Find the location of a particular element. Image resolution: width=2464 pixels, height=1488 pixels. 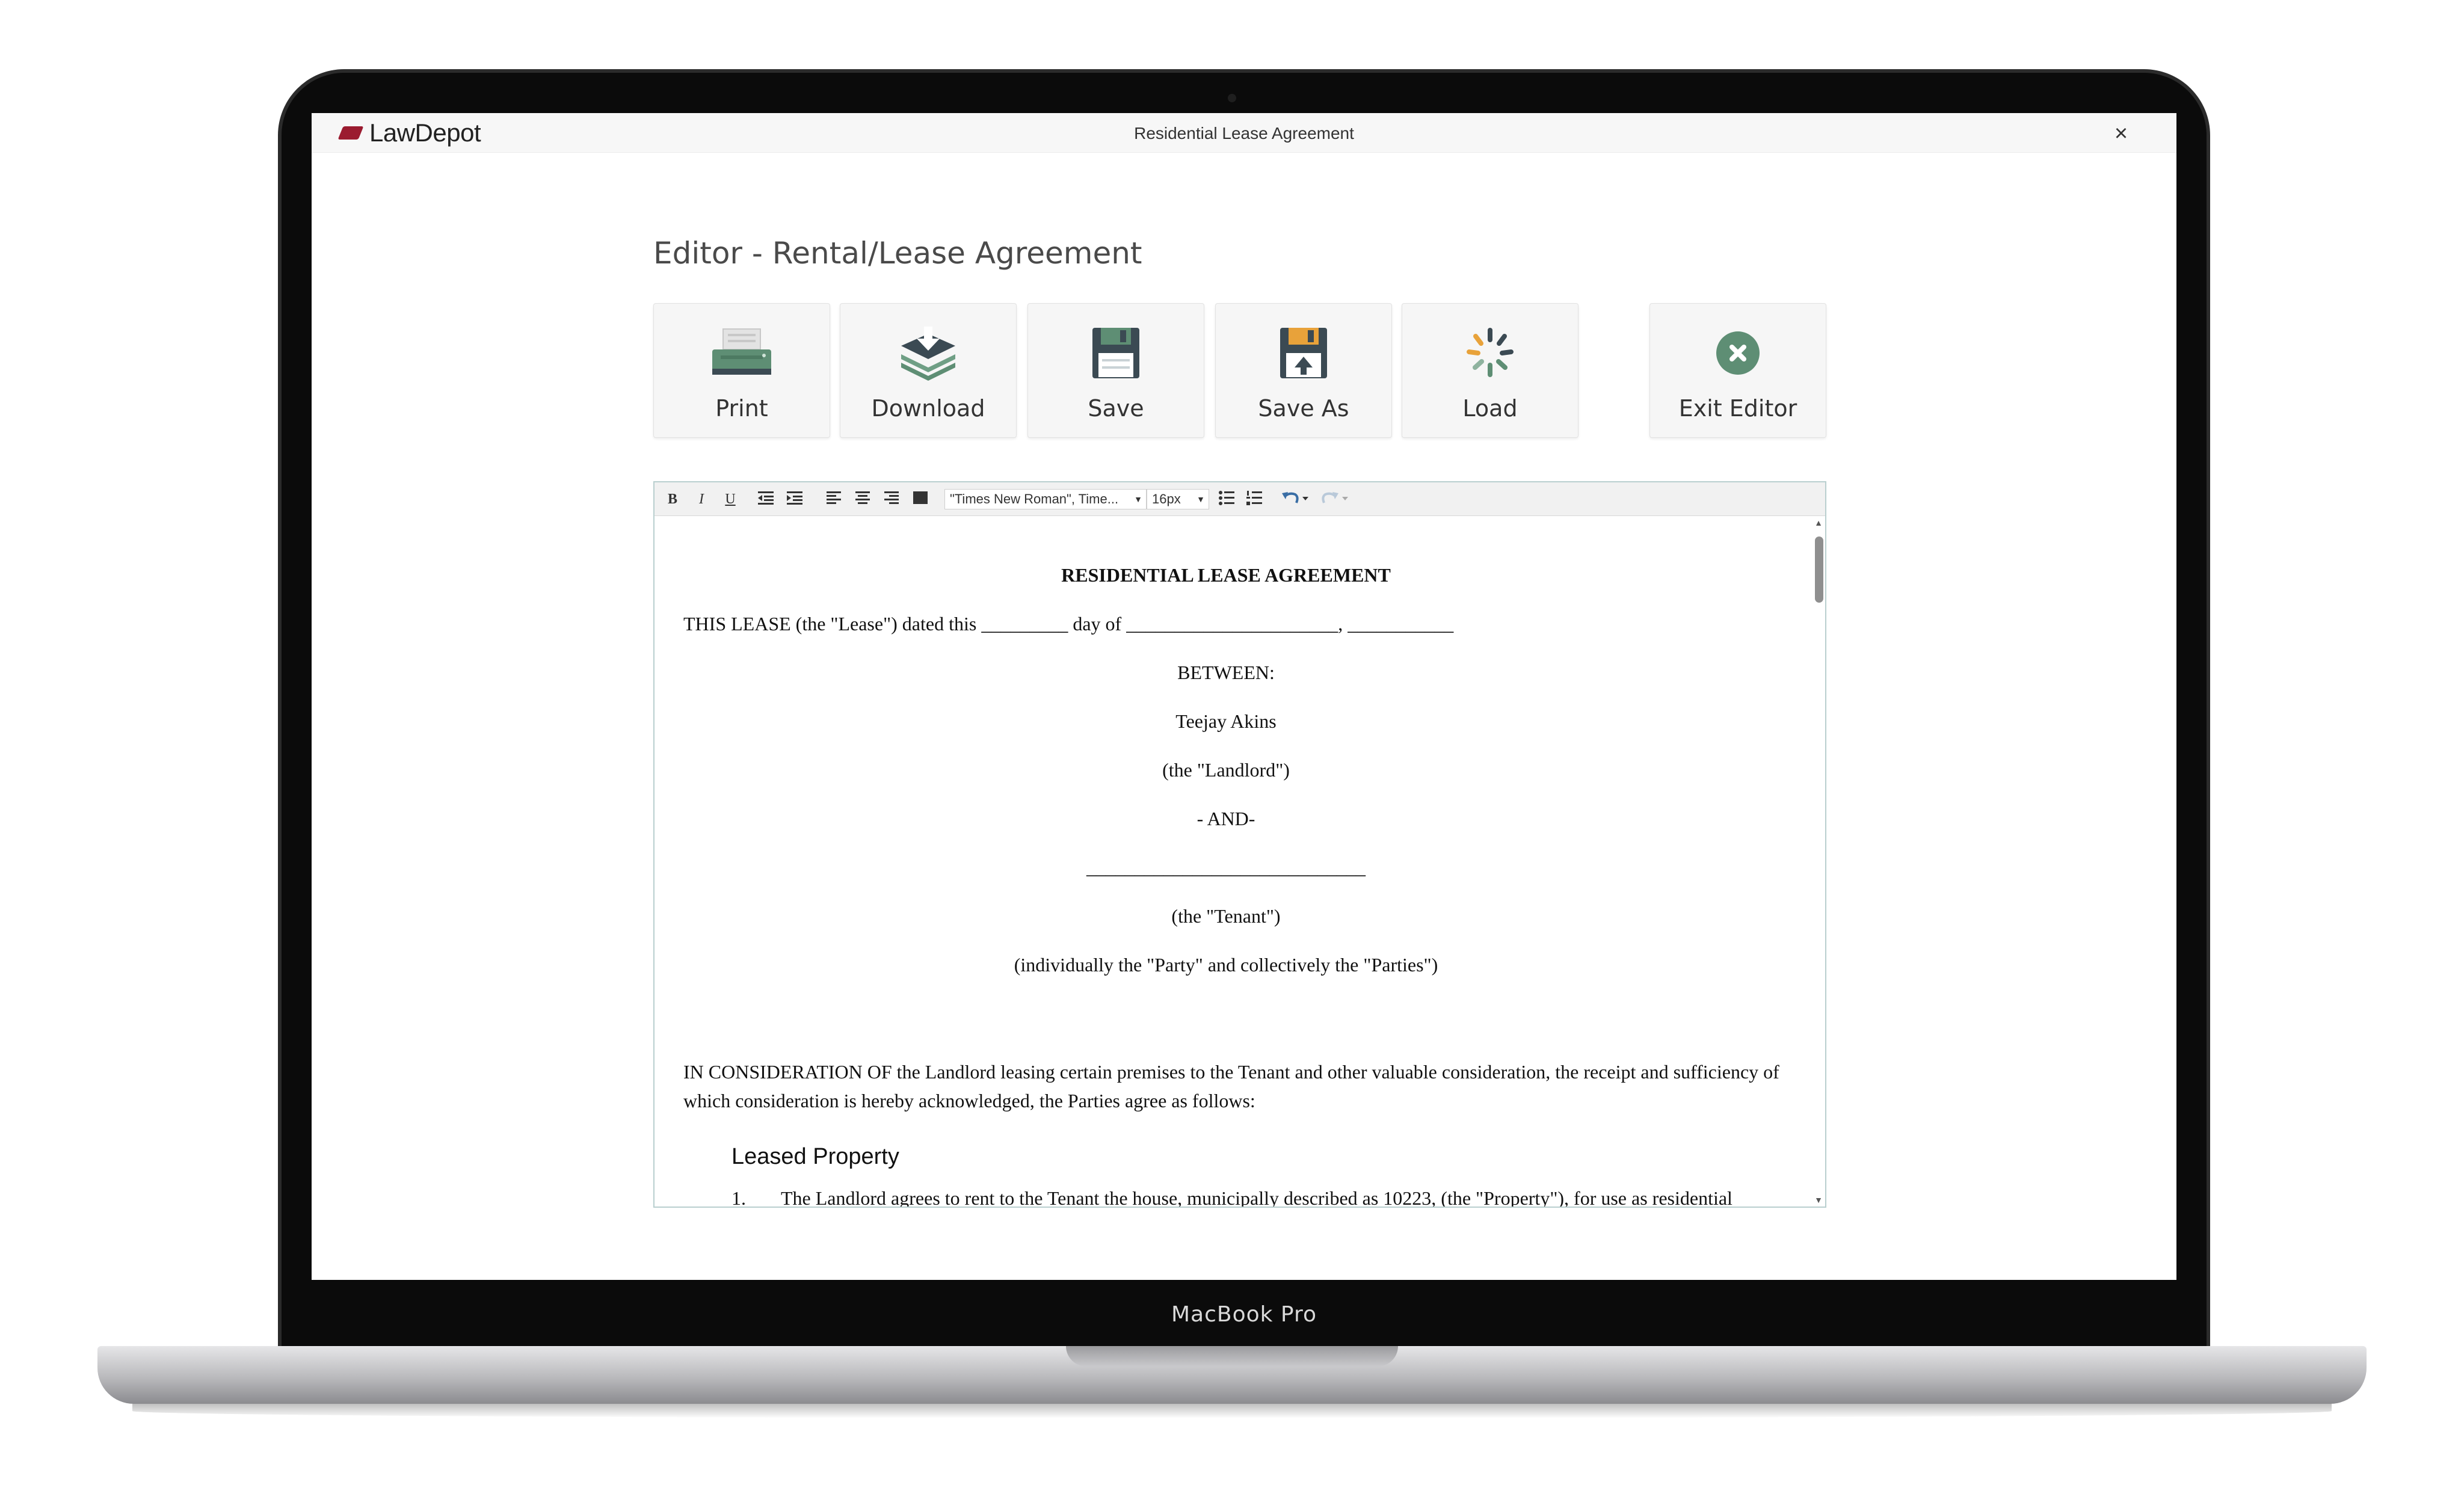

save-as-label: Save As is located at coordinates (1304, 408).